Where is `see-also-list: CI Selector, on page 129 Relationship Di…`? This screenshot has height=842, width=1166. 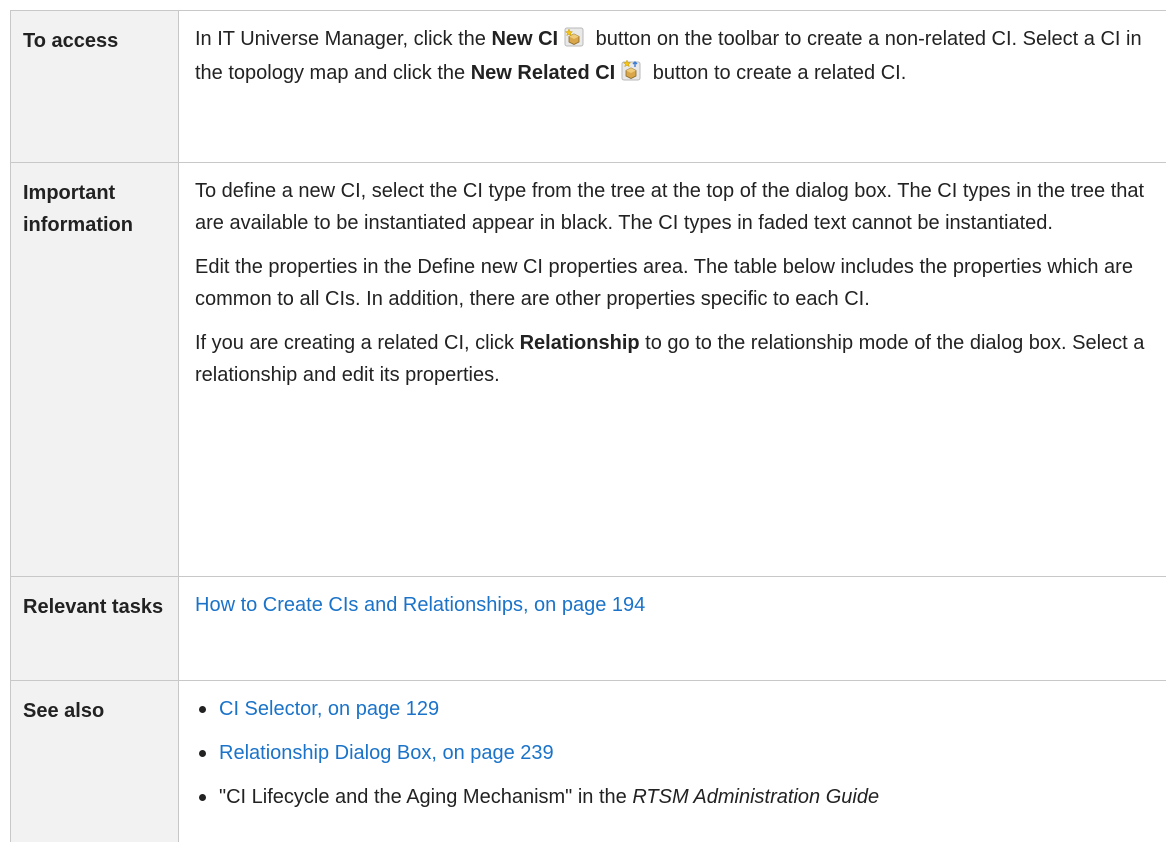 see-also-list: CI Selector, on page 129 Relationship Di… is located at coordinates (673, 753).